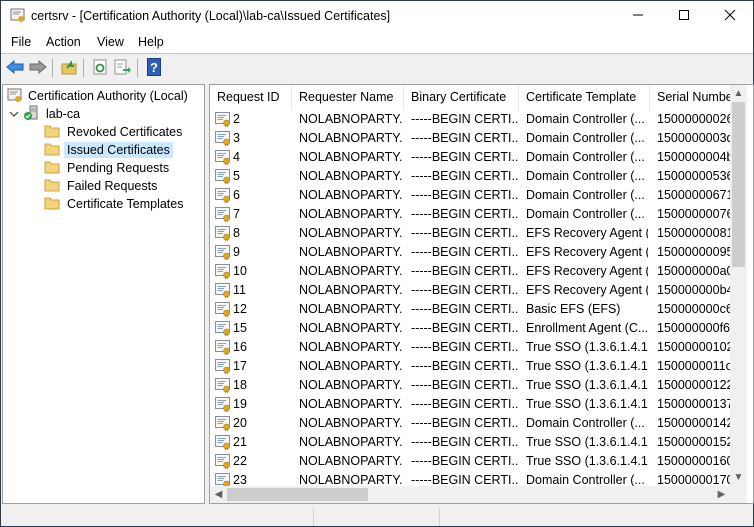 The image size is (754, 527). I want to click on back-button, so click(15, 68).